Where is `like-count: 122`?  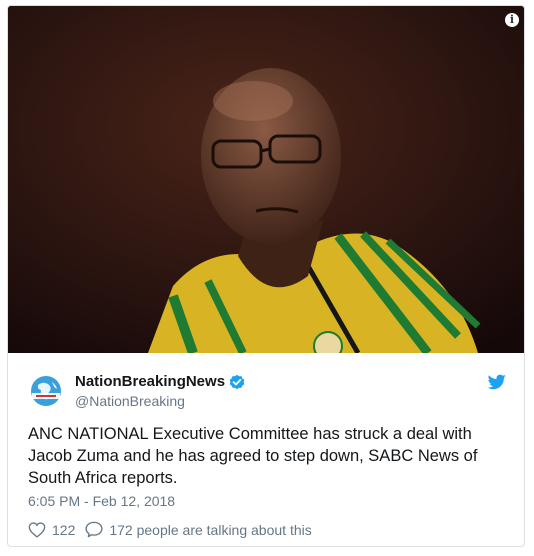
like-count: 122 is located at coordinates (64, 529).